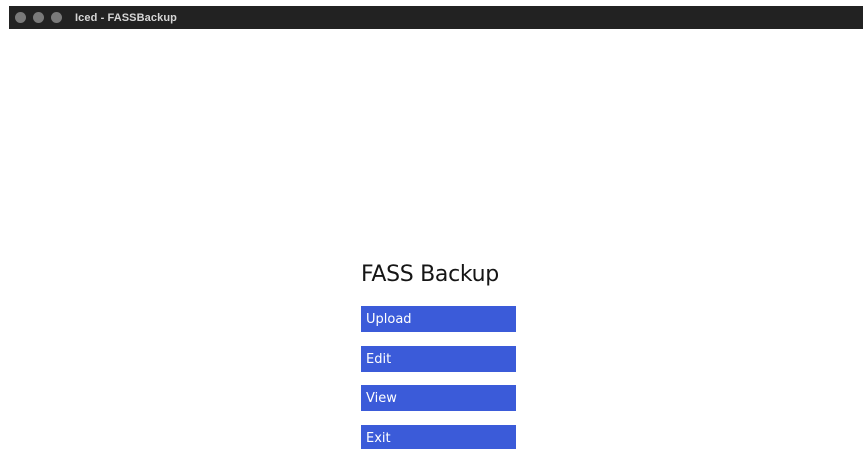 The height and width of the screenshot is (449, 863). What do you see at coordinates (438, 398) in the screenshot?
I see `view-button: View` at bounding box center [438, 398].